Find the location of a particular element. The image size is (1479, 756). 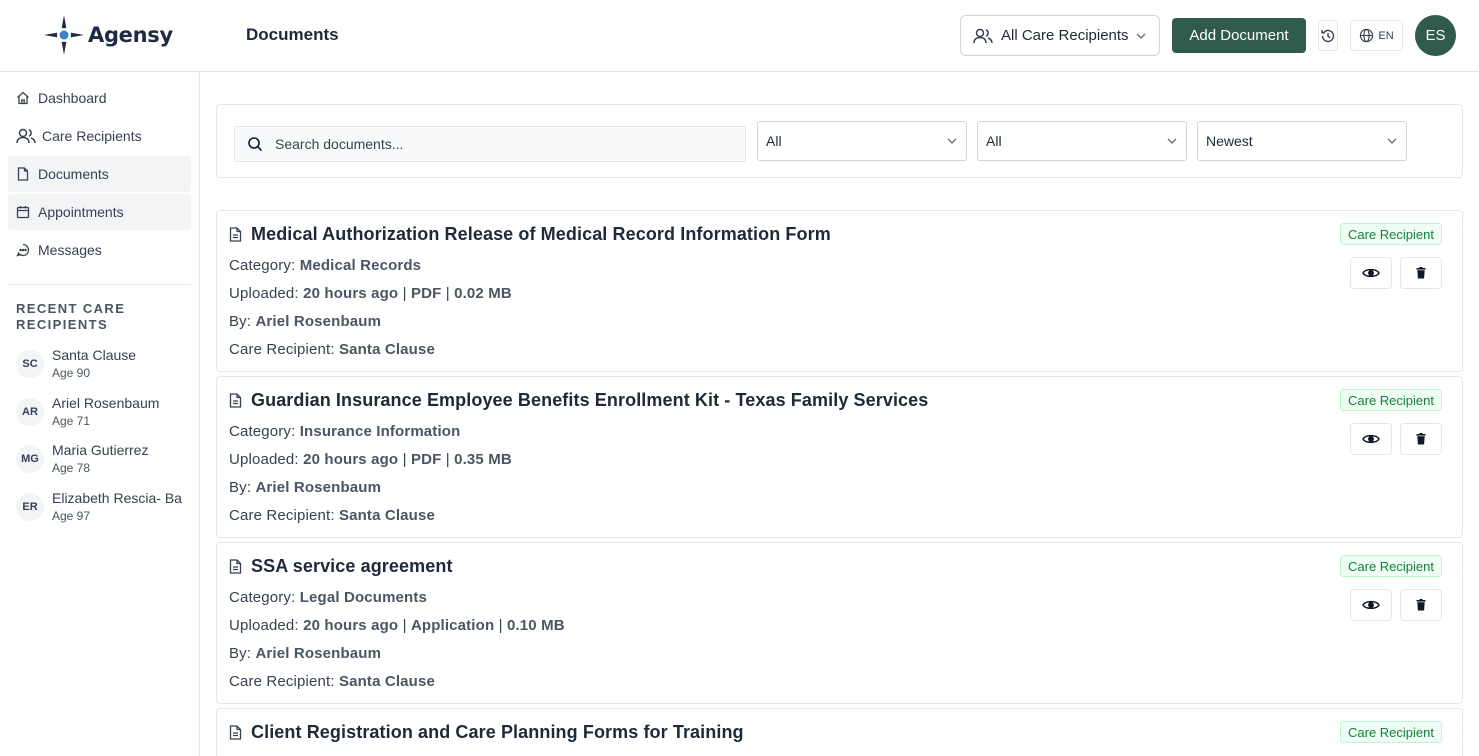

search-input is located at coordinates (505, 144).